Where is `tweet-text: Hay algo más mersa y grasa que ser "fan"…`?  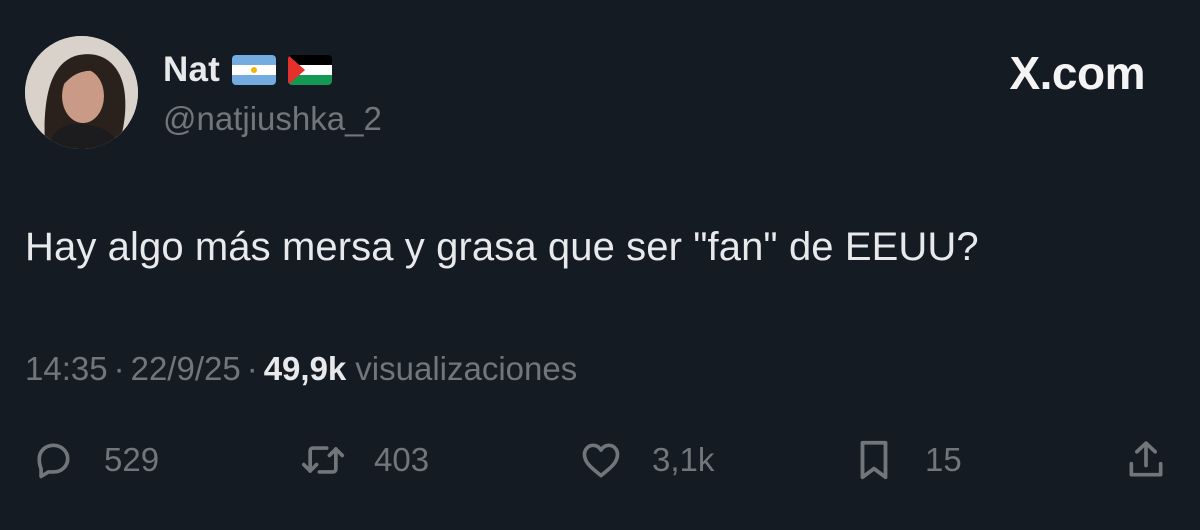
tweet-text: Hay algo más mersa y grasa que ser "fan"… is located at coordinates (502, 247).